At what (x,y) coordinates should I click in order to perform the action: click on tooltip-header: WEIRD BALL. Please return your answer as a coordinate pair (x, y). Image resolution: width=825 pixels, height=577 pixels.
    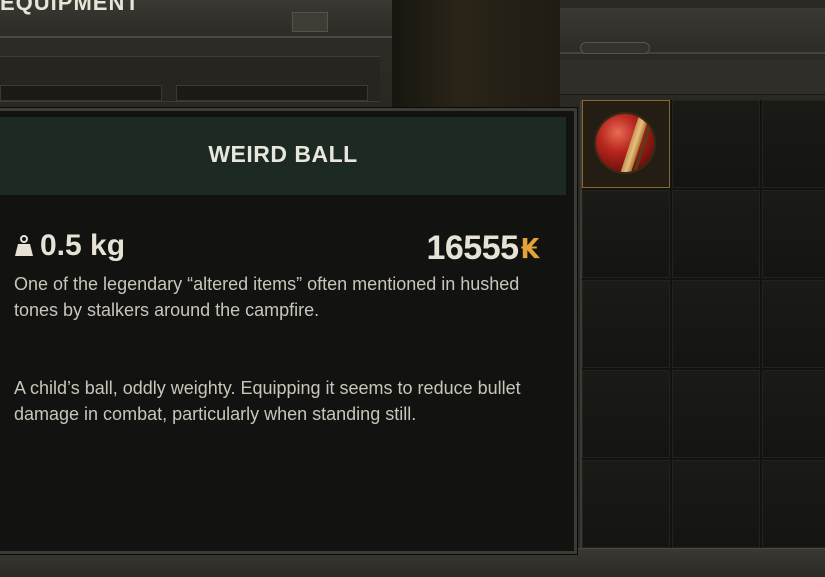
    Looking at the image, I should click on (283, 156).